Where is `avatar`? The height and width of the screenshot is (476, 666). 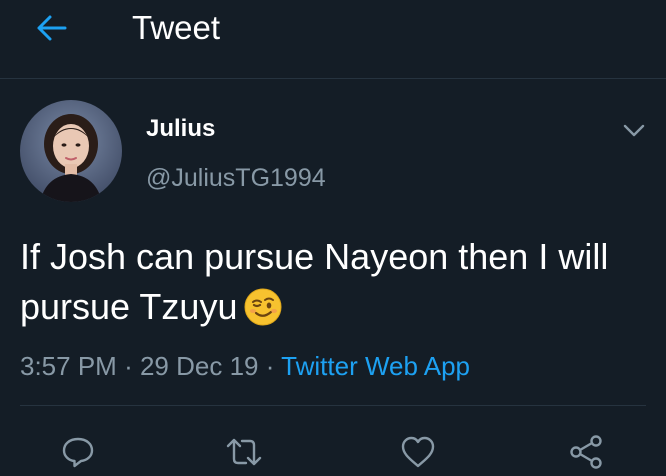
avatar is located at coordinates (71, 151).